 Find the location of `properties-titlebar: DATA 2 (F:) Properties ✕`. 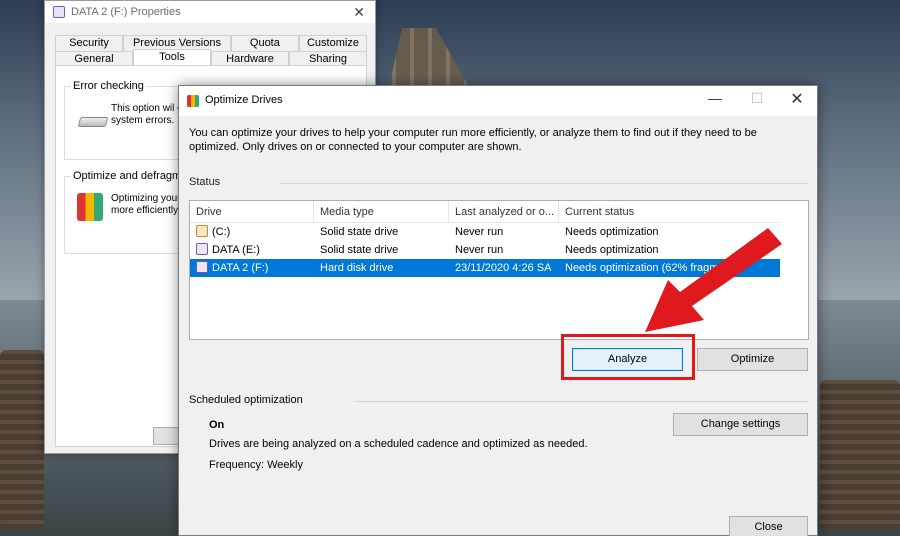

properties-titlebar: DATA 2 (F:) Properties ✕ is located at coordinates (210, 12).